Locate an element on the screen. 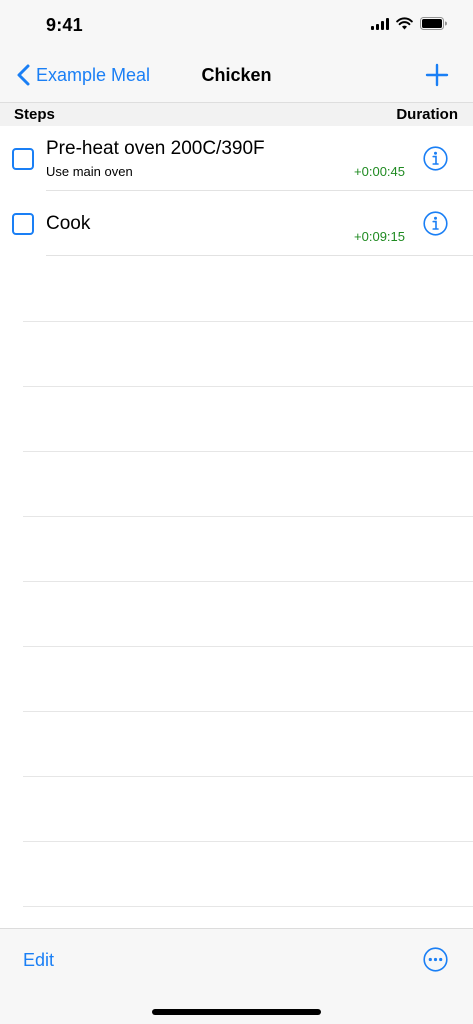  step-duration: +0:00:45 is located at coordinates (379, 171).